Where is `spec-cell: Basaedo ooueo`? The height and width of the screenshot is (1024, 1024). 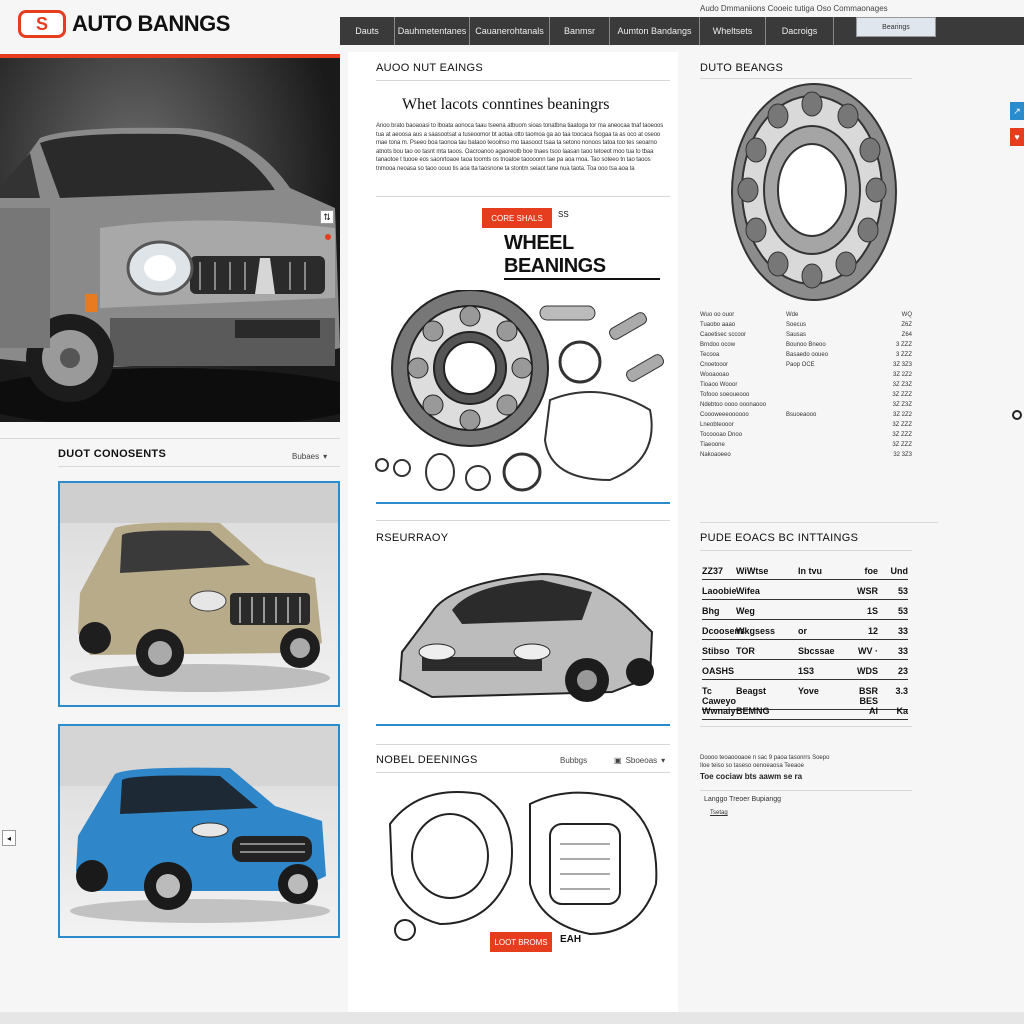 spec-cell: Basaedo ooueo is located at coordinates (807, 355).